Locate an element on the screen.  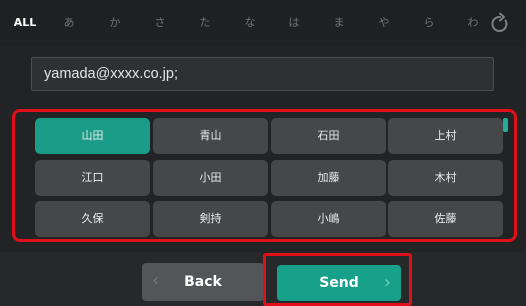
refresh-icon is located at coordinates (500, 24).